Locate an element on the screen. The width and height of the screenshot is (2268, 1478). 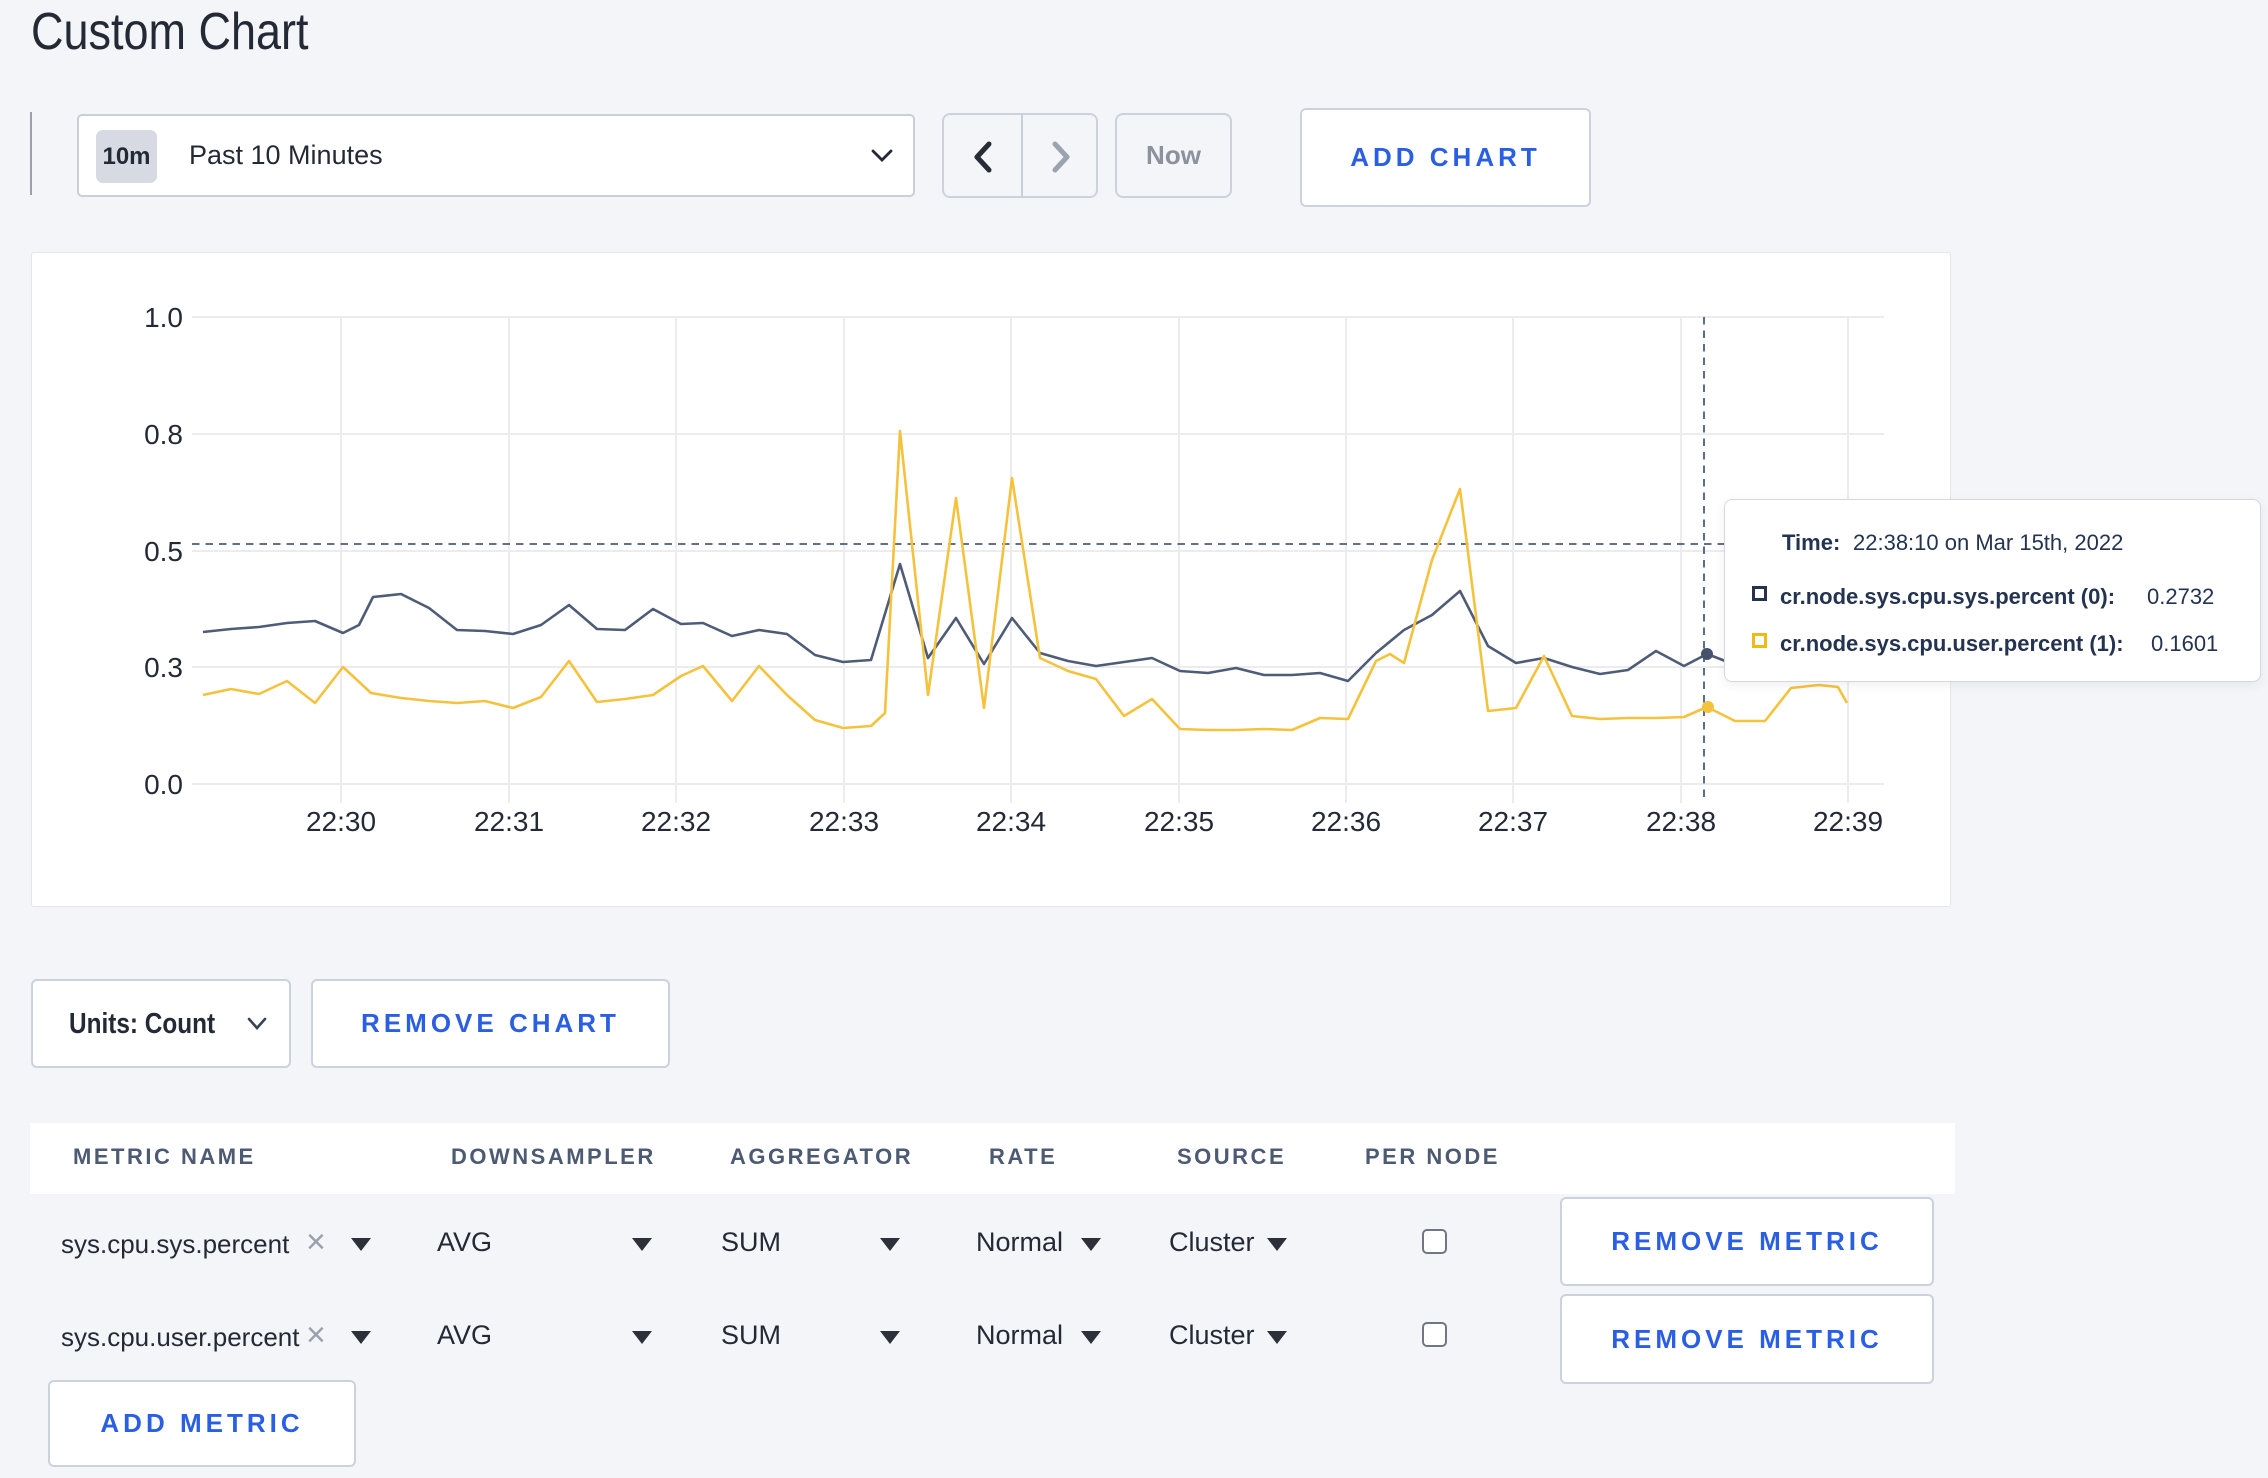
svg-text: 22:33 is located at coordinates (844, 821).